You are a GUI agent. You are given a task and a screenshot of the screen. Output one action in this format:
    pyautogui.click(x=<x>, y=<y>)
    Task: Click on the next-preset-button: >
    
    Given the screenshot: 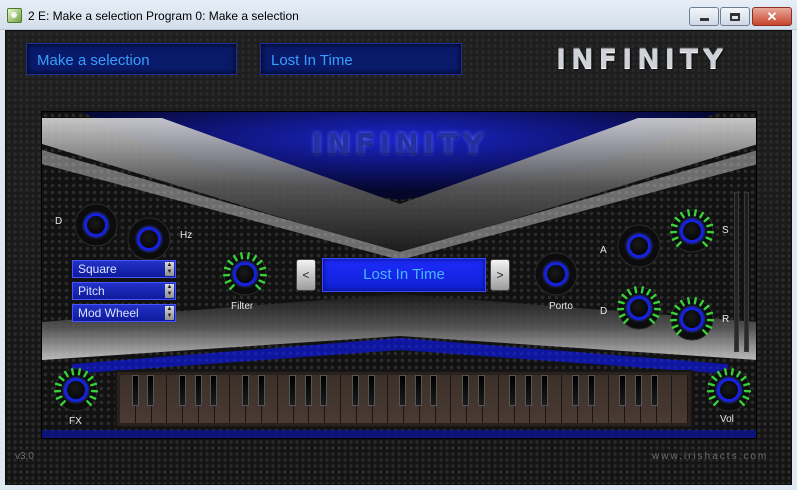 What is the action you would take?
    pyautogui.click(x=500, y=275)
    